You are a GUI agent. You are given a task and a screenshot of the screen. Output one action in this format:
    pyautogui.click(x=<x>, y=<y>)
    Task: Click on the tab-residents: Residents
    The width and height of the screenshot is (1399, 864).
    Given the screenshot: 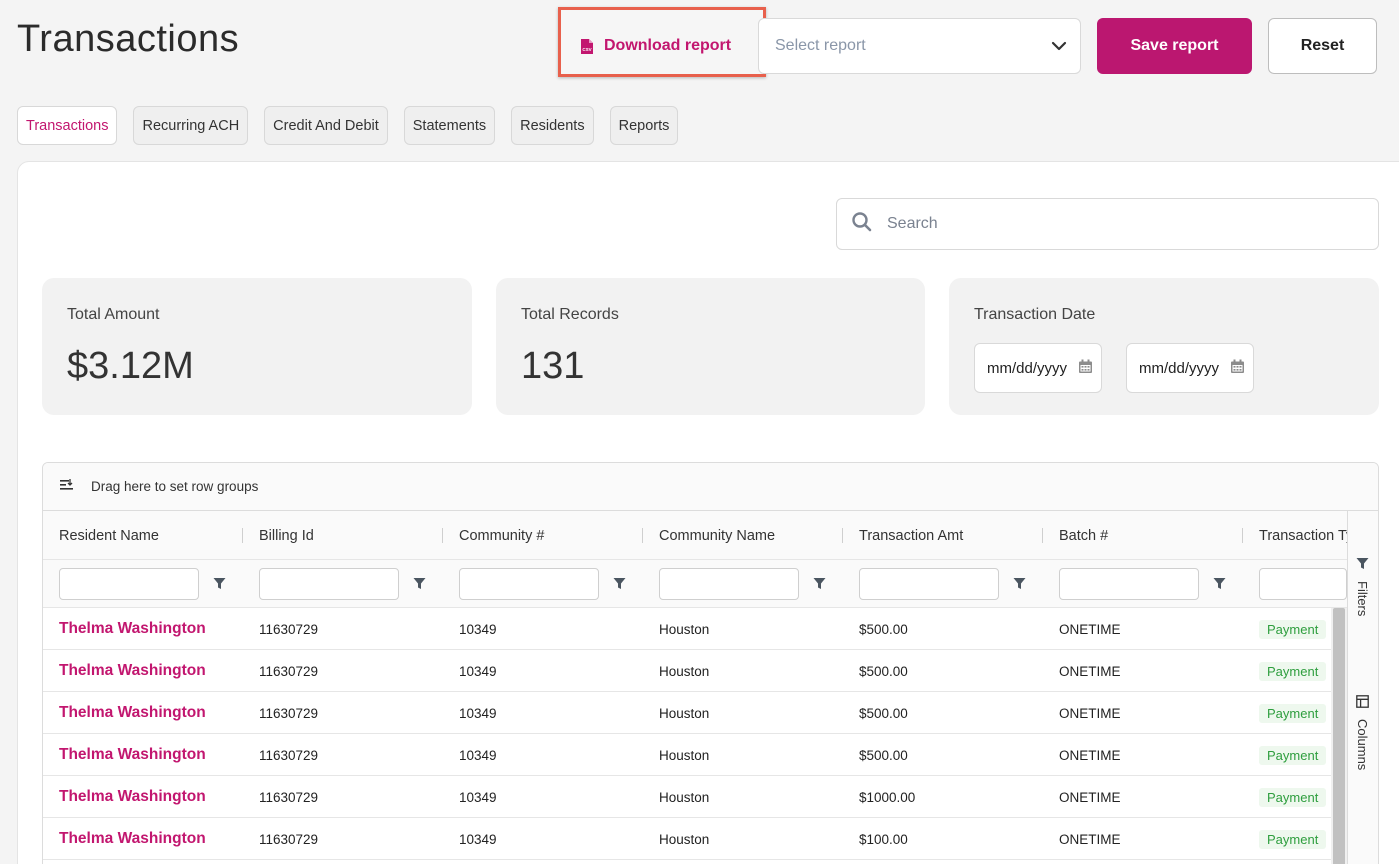 What is the action you would take?
    pyautogui.click(x=552, y=125)
    